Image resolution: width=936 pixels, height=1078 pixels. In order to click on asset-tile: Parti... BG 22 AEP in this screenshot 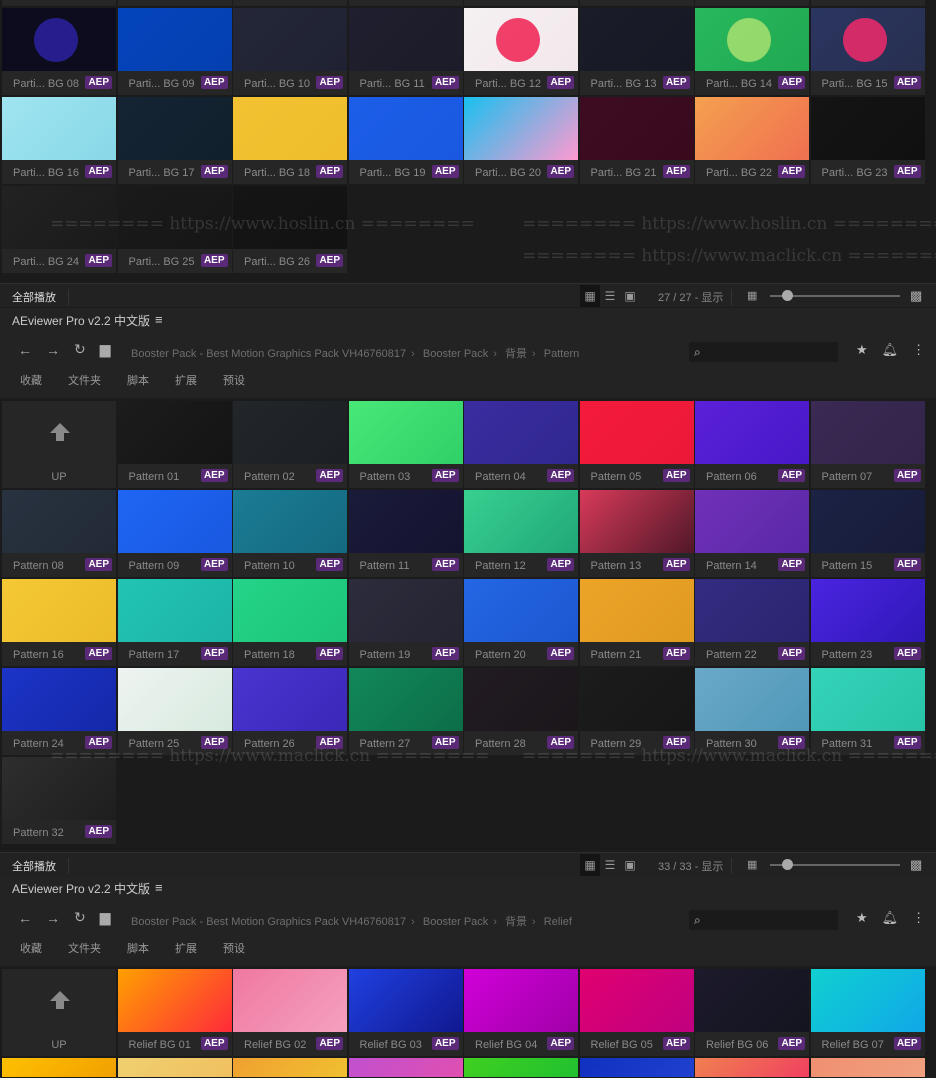, I will do `click(752, 140)`.